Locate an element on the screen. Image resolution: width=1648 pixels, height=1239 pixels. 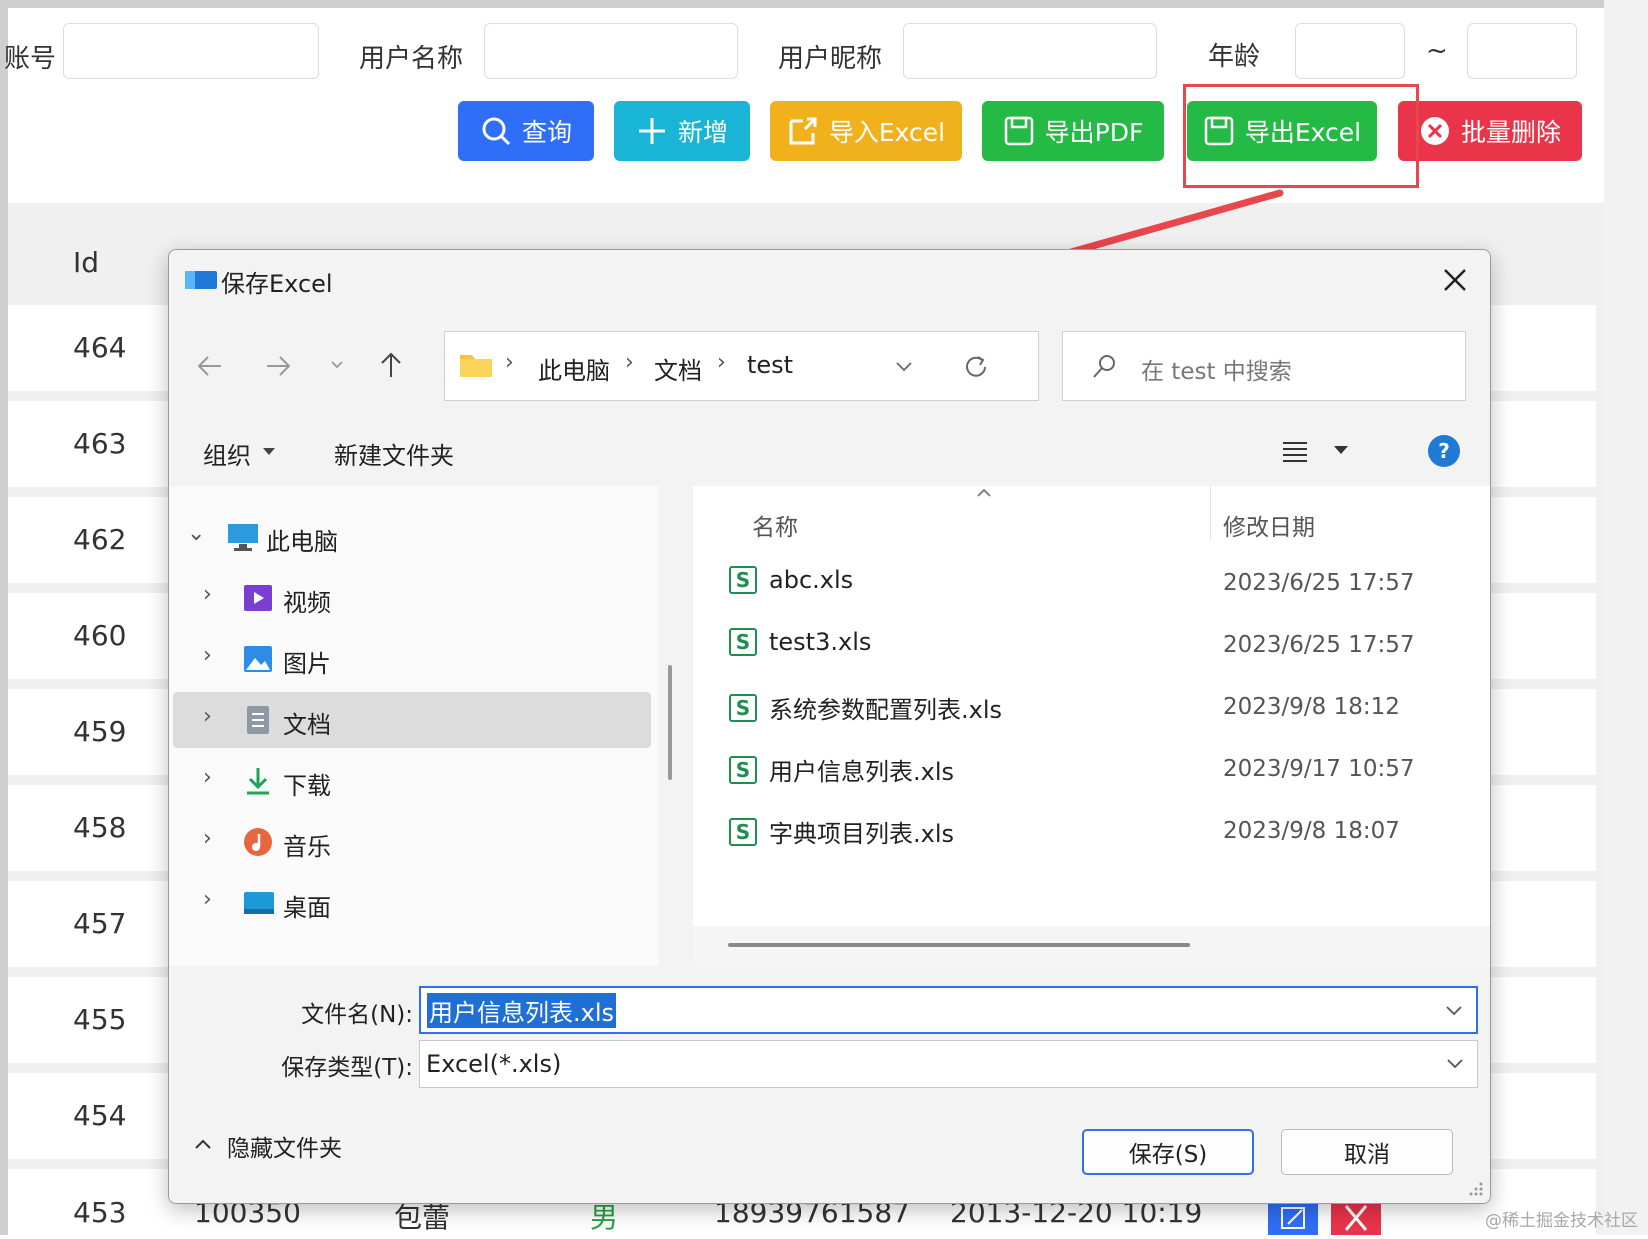
file-date: 2023/9/8 18:12 is located at coordinates (1311, 707).